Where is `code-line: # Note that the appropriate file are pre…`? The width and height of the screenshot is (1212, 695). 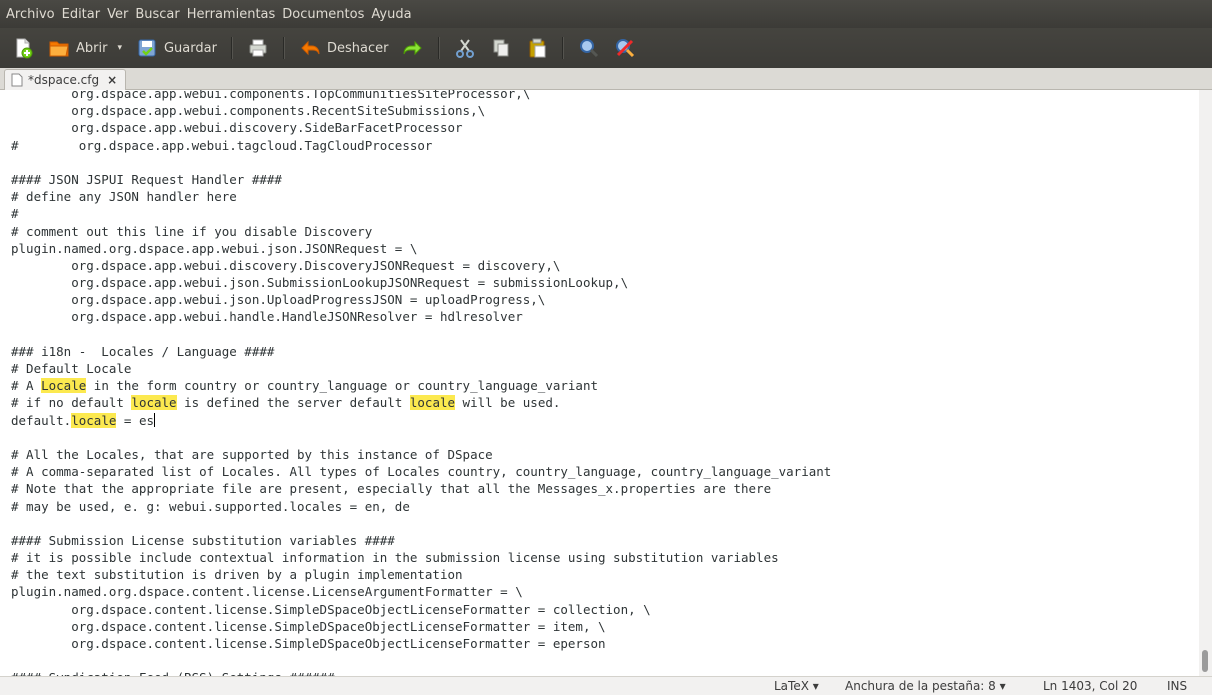
code-line: # Note that the appropriate file are pre… is located at coordinates (391, 489).